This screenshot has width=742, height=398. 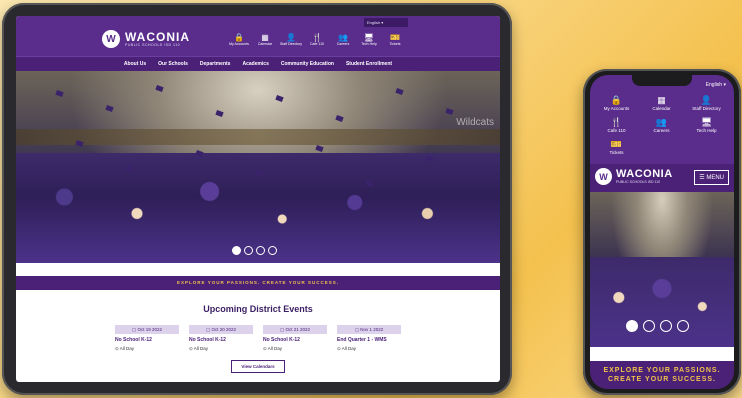 I want to click on phone-quick-link-label: Cafe 110, so click(x=616, y=130).